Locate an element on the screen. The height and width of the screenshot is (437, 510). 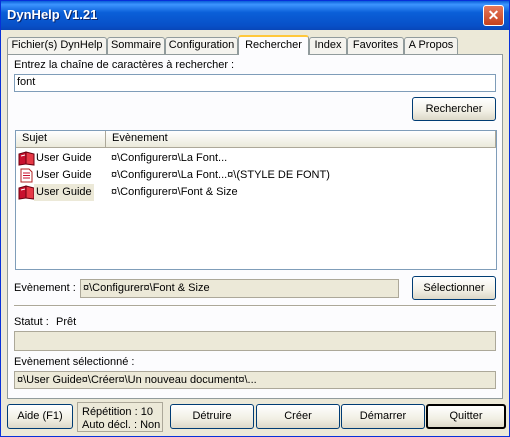
tab-apropos: A Propos is located at coordinates (431, 45).